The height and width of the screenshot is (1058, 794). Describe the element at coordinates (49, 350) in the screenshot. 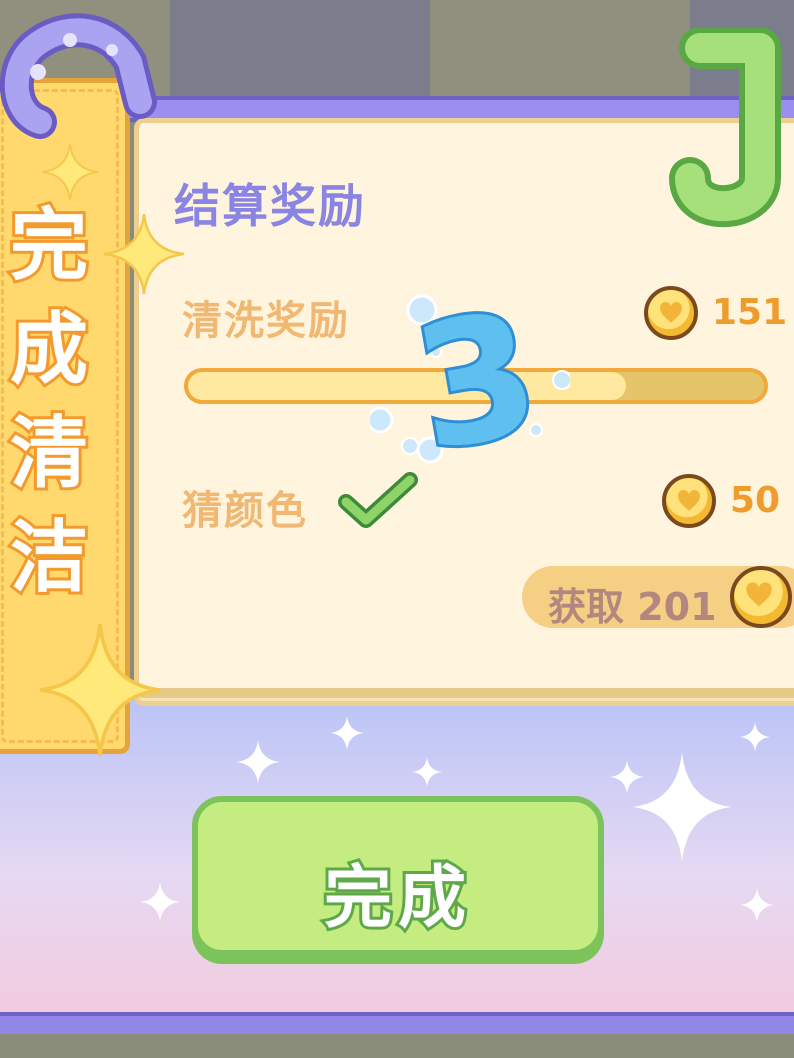

I see `tag-char: 成` at that location.